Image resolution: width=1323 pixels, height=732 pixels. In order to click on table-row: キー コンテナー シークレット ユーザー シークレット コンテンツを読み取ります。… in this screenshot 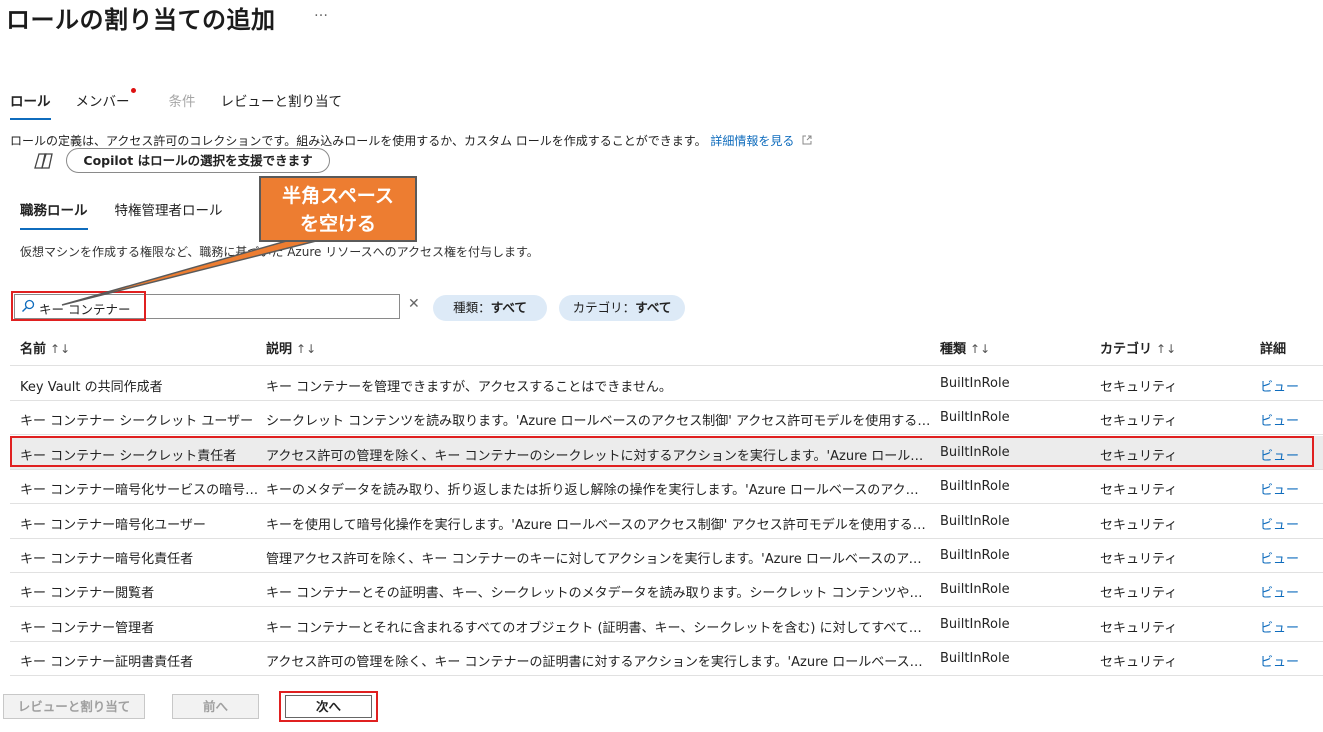, I will do `click(666, 418)`.